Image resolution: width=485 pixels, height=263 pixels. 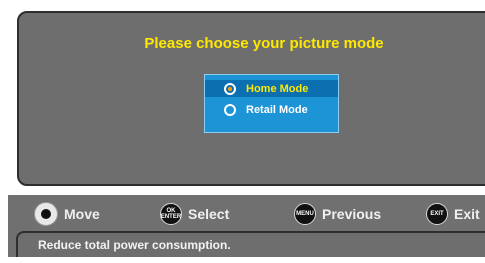 What do you see at coordinates (352, 214) in the screenshot?
I see `hint-label: Previous` at bounding box center [352, 214].